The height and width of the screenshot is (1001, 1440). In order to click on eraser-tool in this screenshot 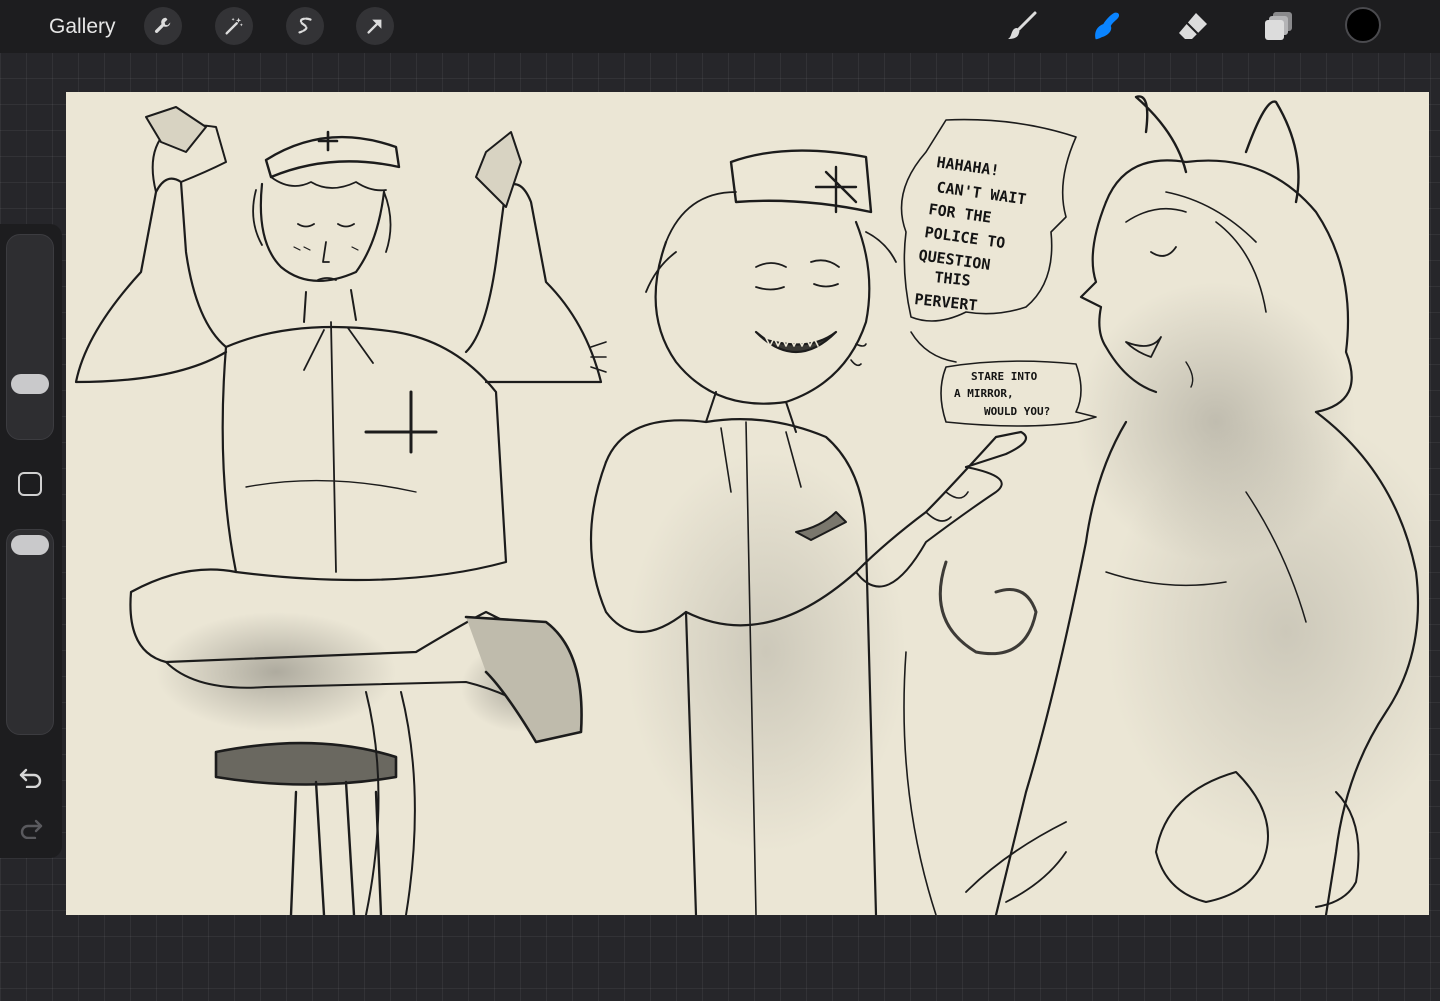, I will do `click(1193, 26)`.